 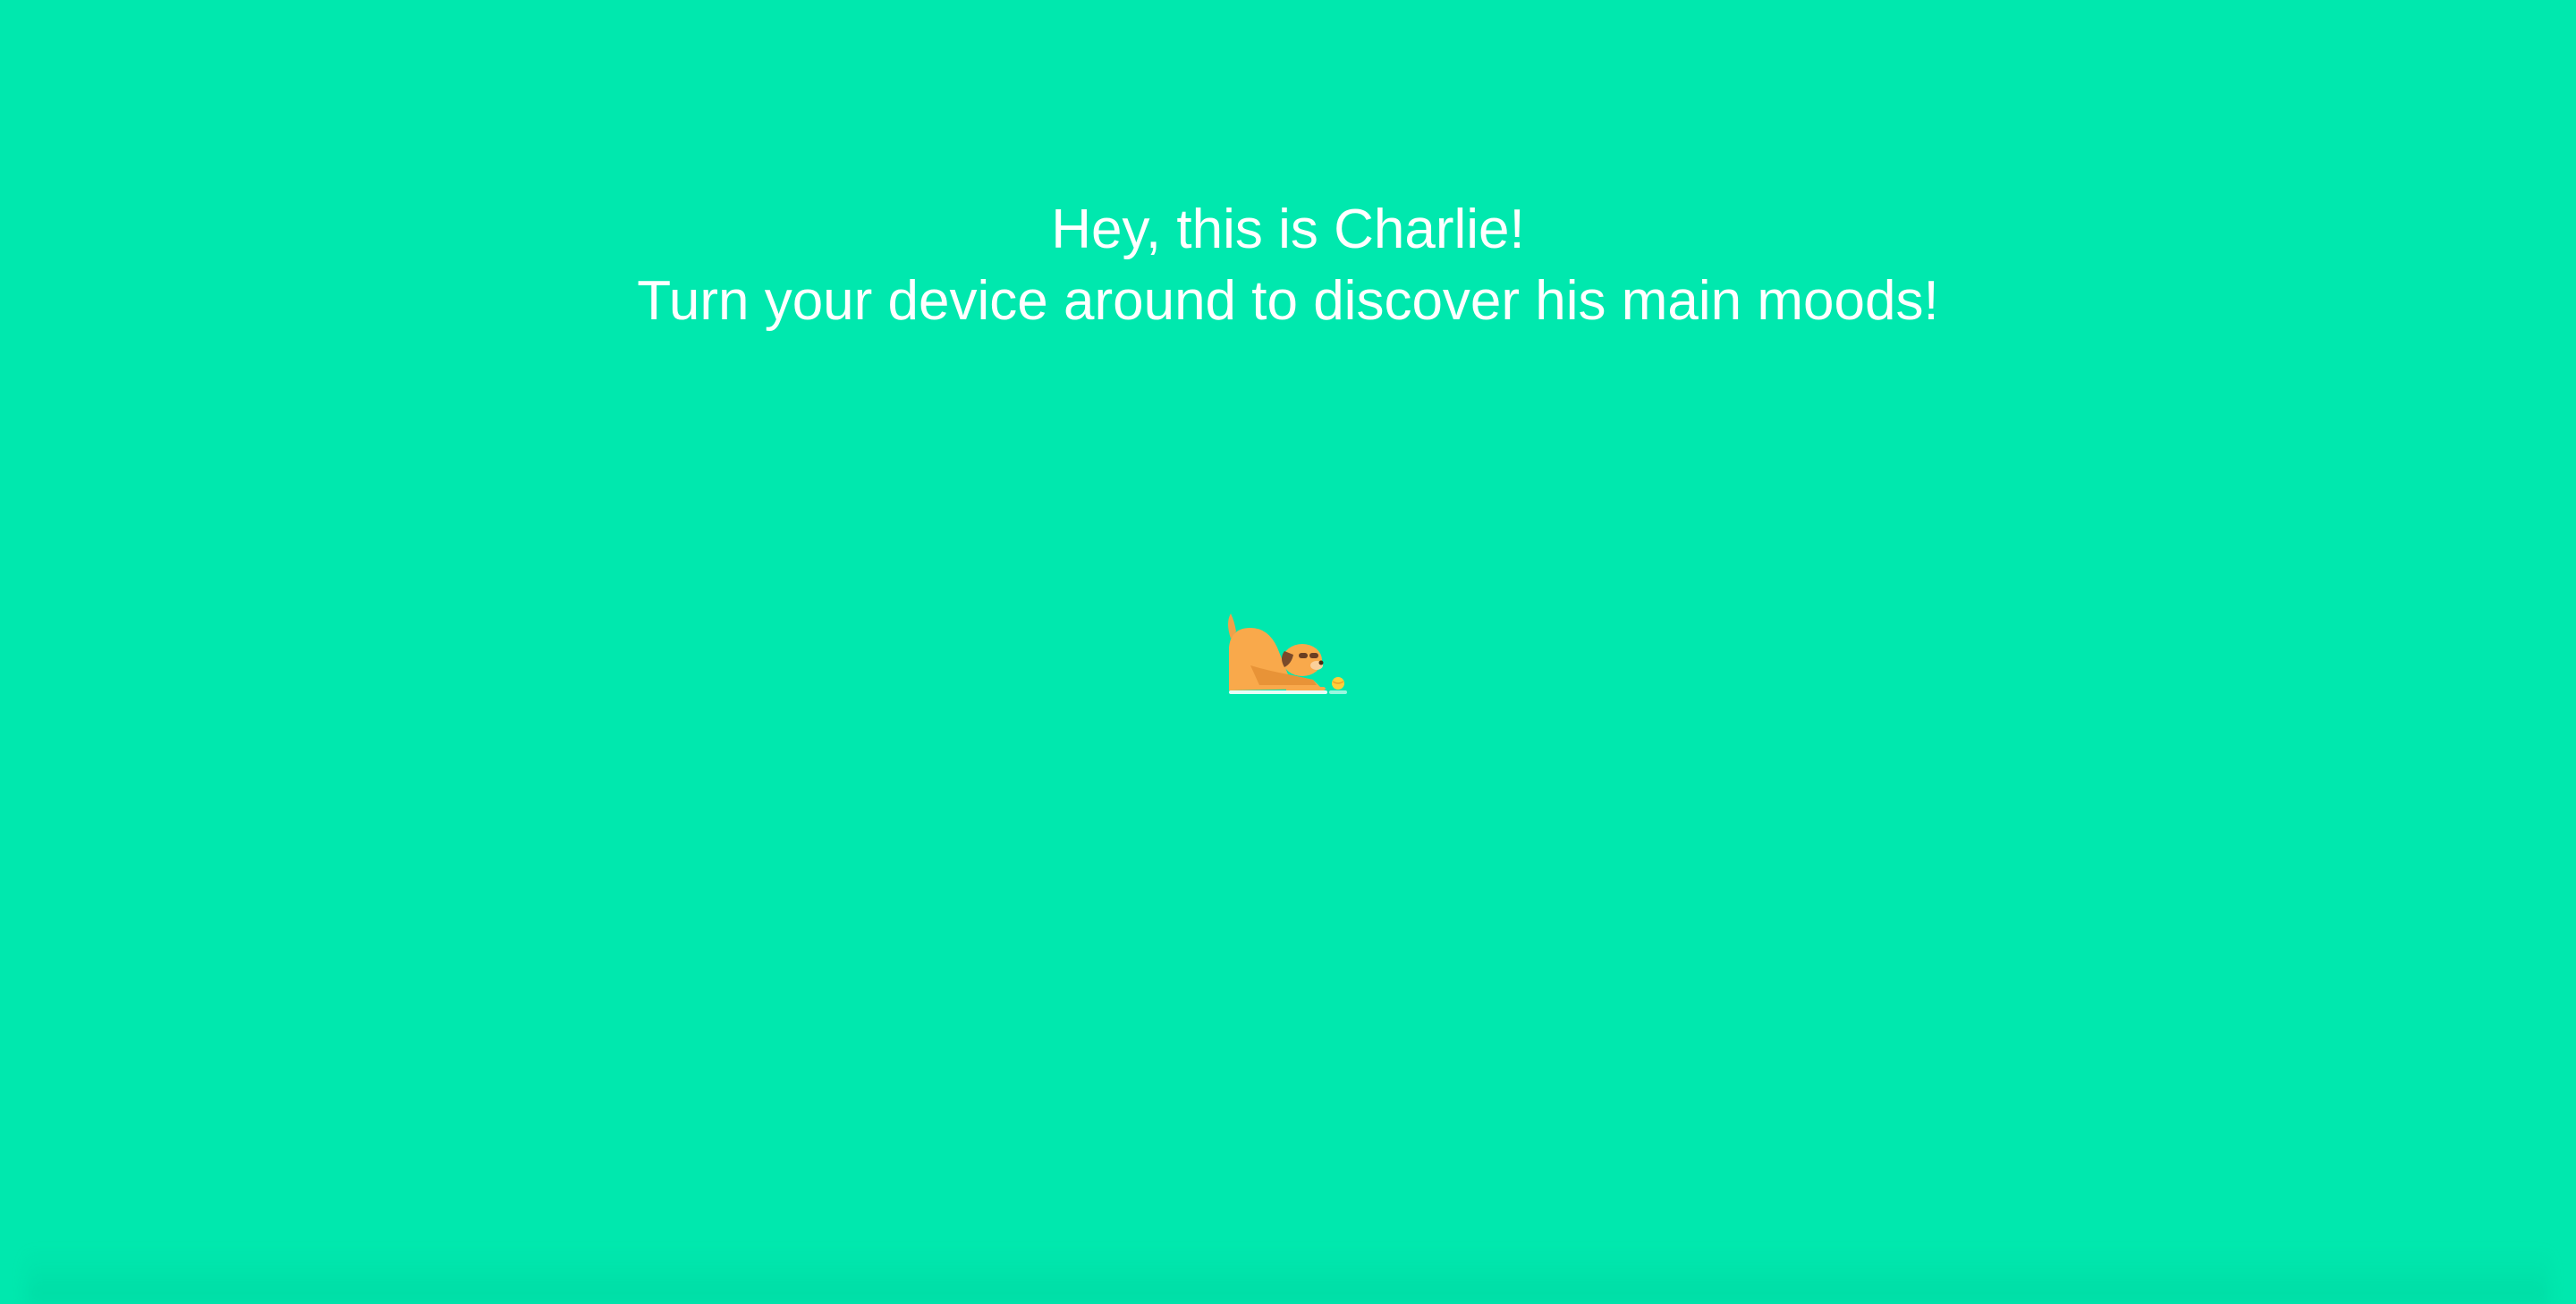 I want to click on headline-greeting: Hey, this is Charlie!, so click(x=1288, y=229).